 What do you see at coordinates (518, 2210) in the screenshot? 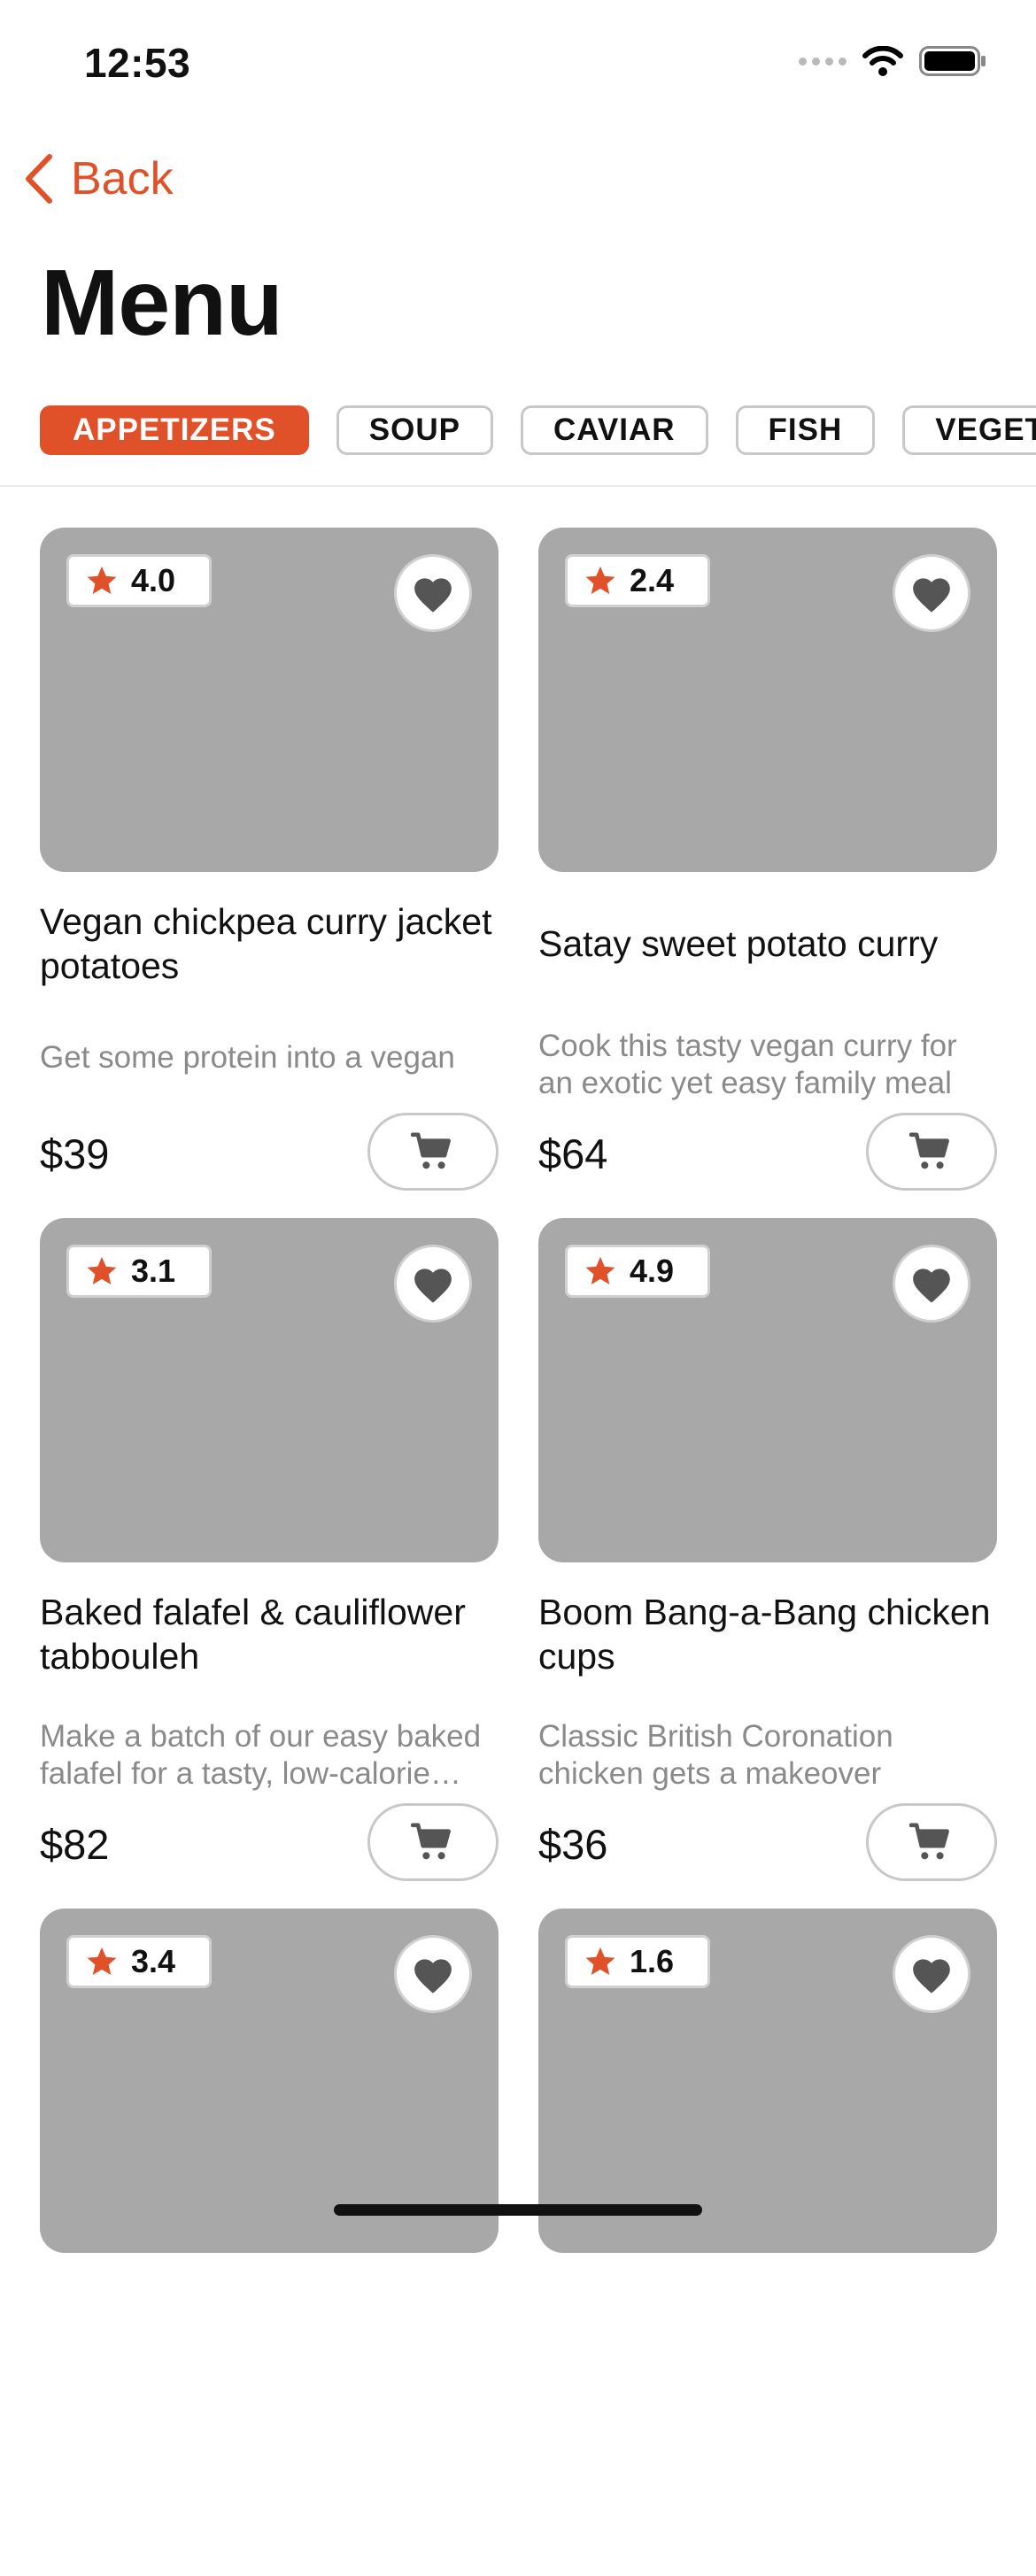
I see `home-indicator` at bounding box center [518, 2210].